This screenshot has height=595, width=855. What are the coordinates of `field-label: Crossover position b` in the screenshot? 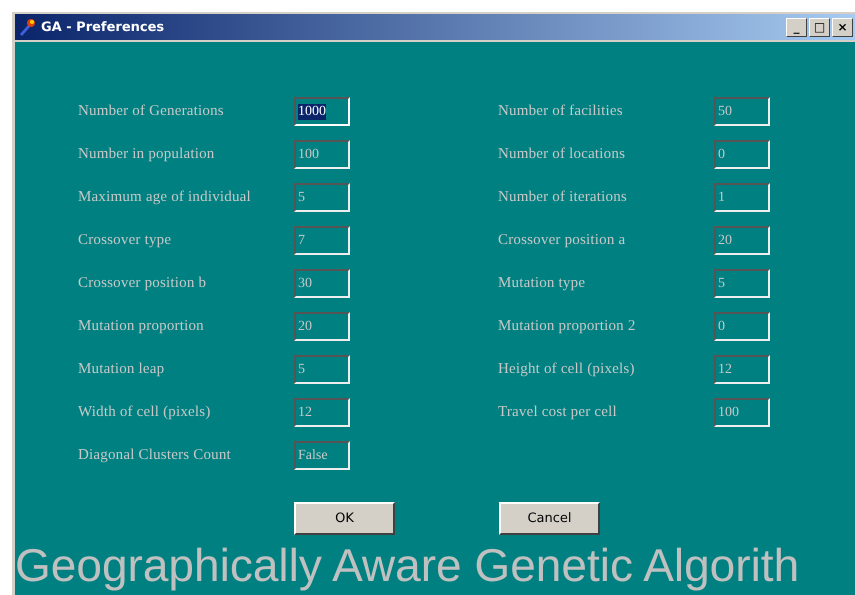 It's located at (143, 283).